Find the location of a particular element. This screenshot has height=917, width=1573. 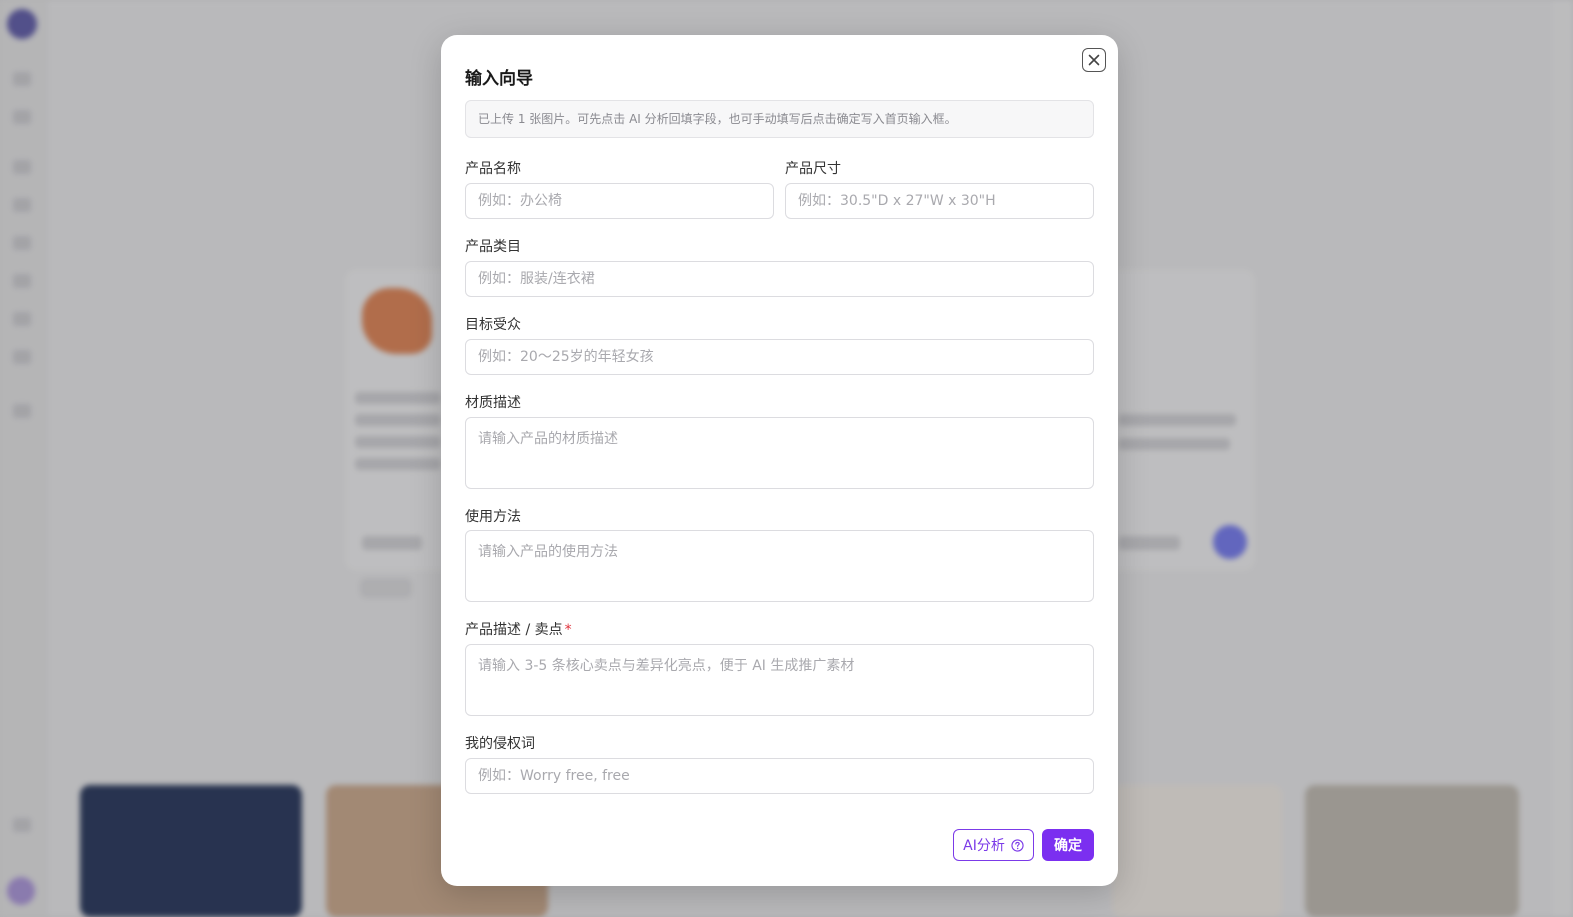

material-label: 材质描述 is located at coordinates (493, 403).